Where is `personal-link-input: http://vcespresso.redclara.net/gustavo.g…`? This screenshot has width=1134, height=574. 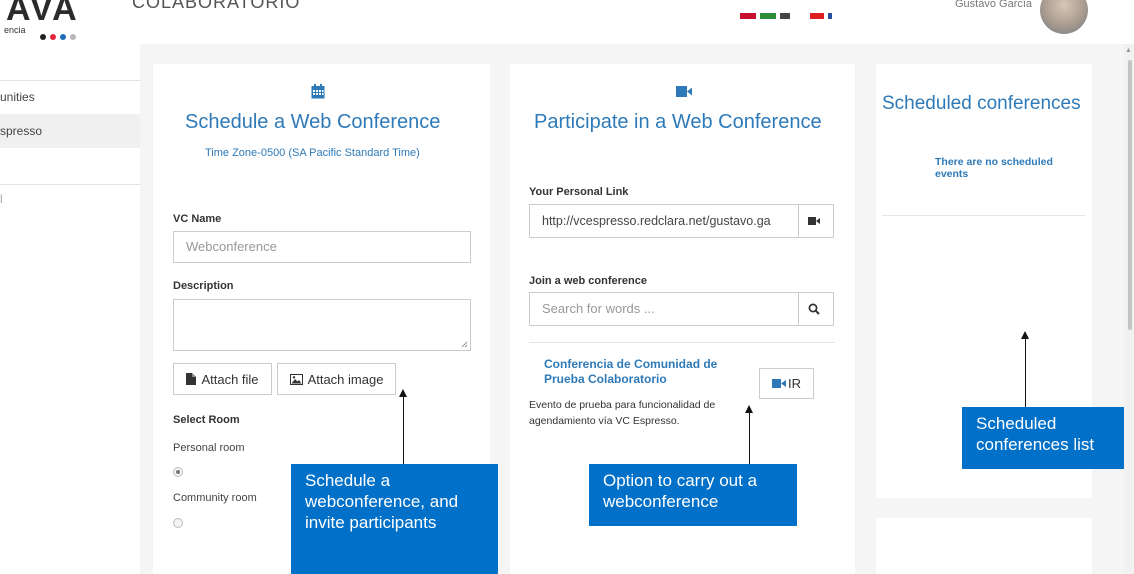 personal-link-input: http://vcespresso.redclara.net/gustavo.g… is located at coordinates (664, 221).